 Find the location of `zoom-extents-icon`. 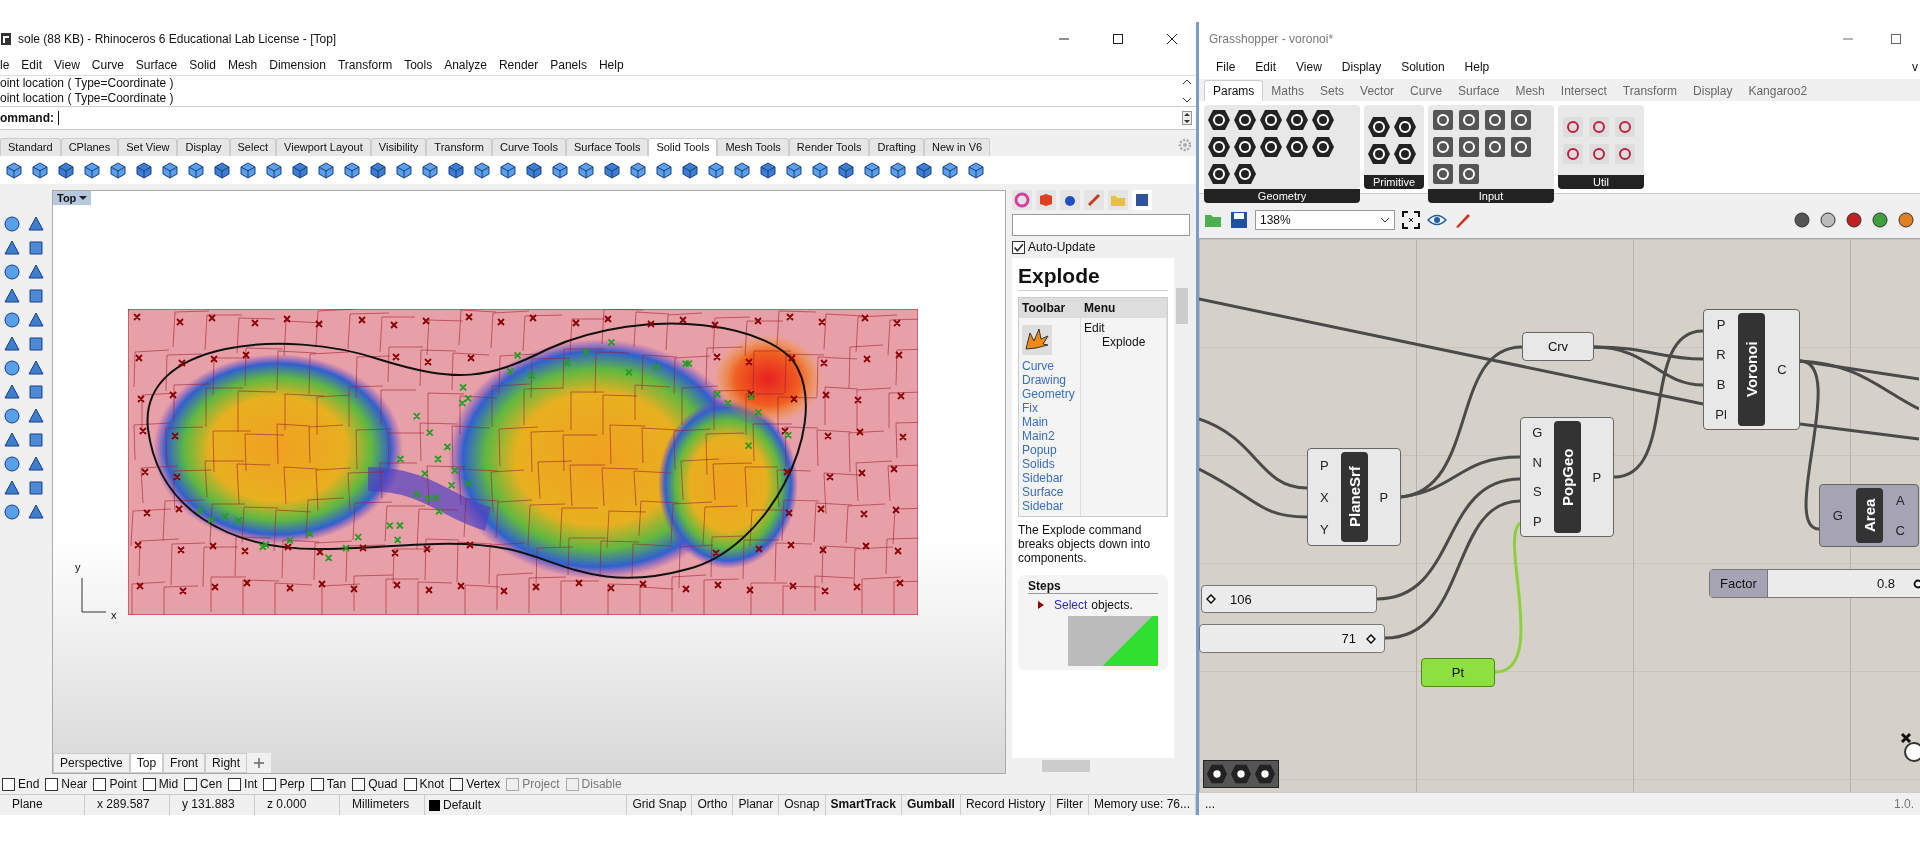

zoom-extents-icon is located at coordinates (1411, 220).